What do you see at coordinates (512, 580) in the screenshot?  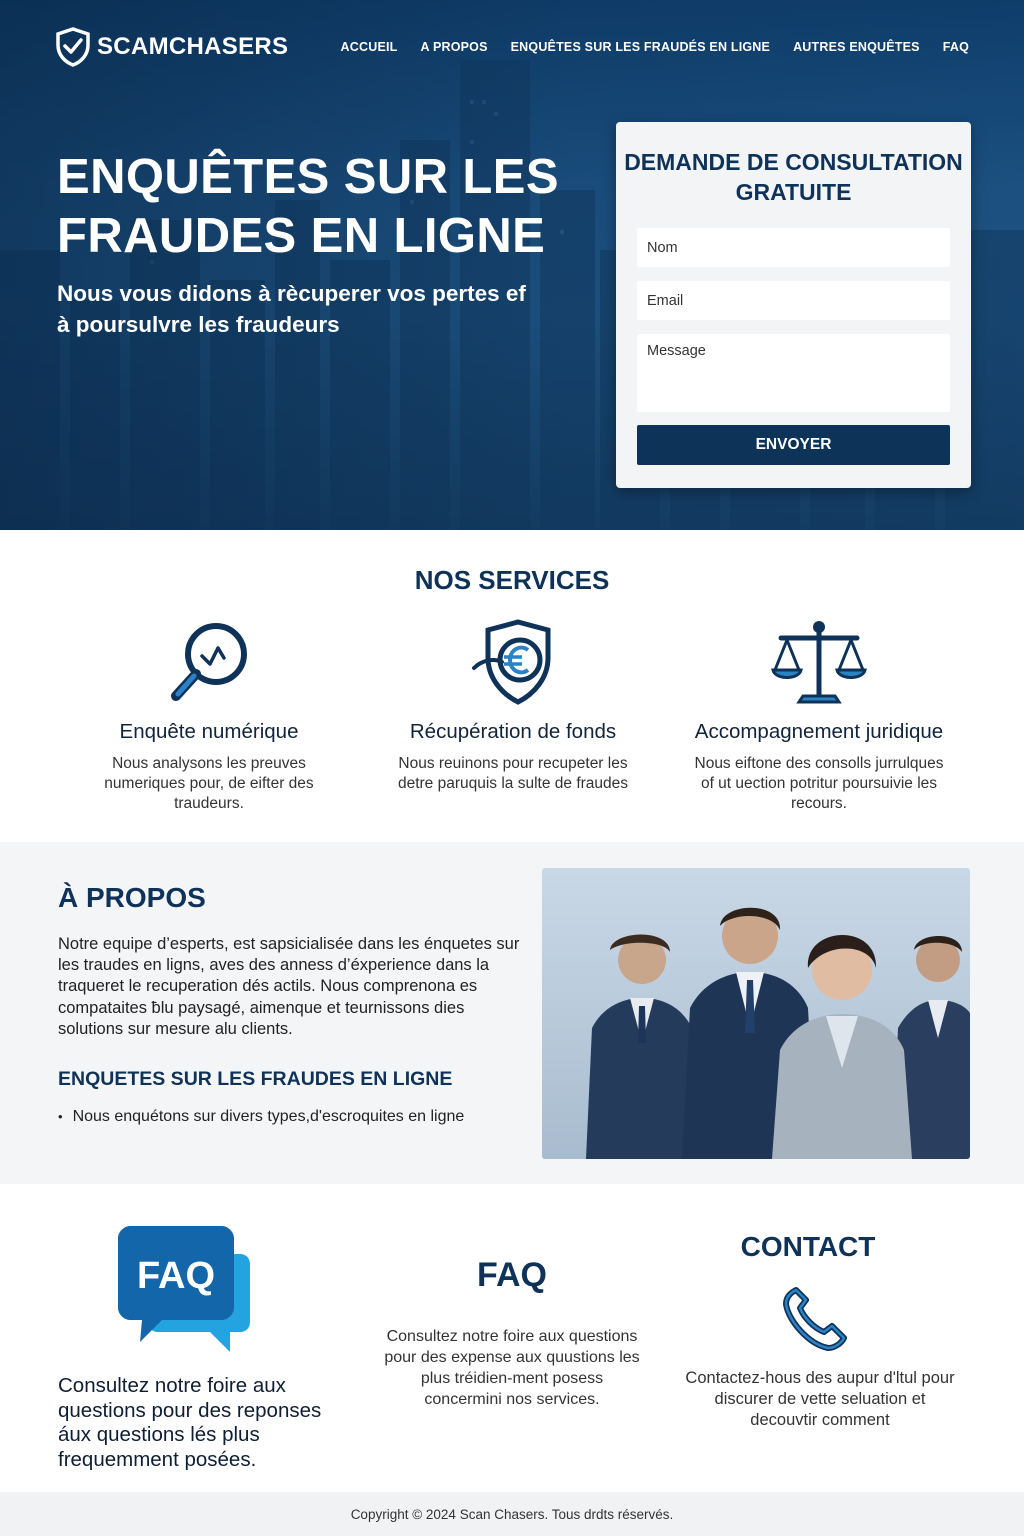 I see `services-title: NOS SERVICES` at bounding box center [512, 580].